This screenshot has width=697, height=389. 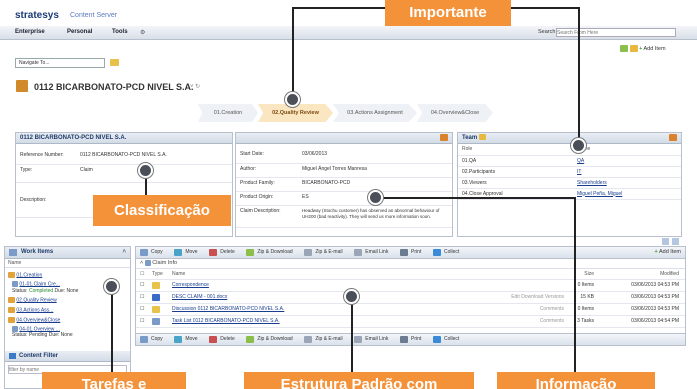 What do you see at coordinates (641, 274) in the screenshot?
I see `col-modified: Modified` at bounding box center [641, 274].